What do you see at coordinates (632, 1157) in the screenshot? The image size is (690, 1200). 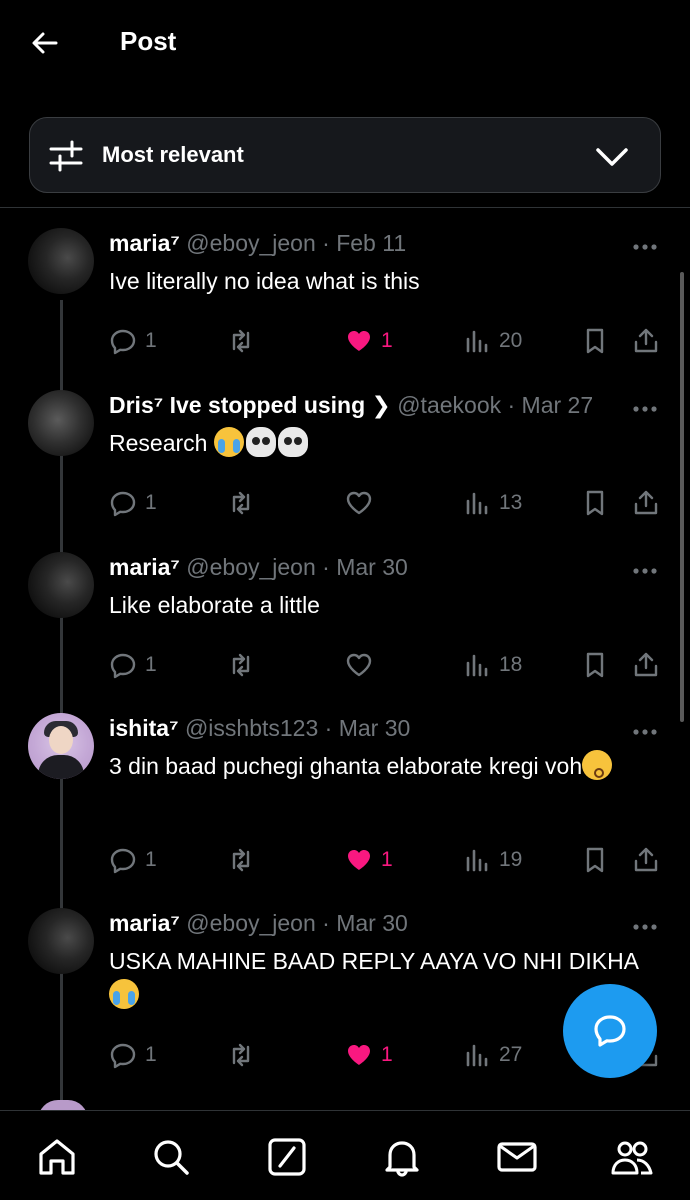 I see `communities-icon` at bounding box center [632, 1157].